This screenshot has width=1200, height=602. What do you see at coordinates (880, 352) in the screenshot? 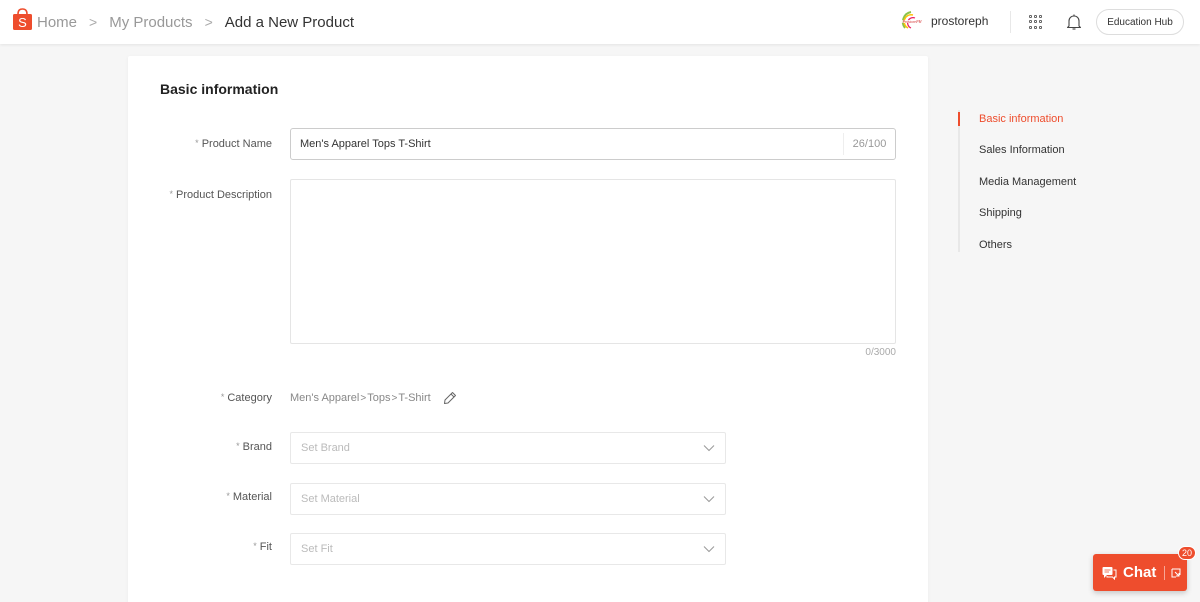
I see `product-description-counter: 0/3000` at bounding box center [880, 352].